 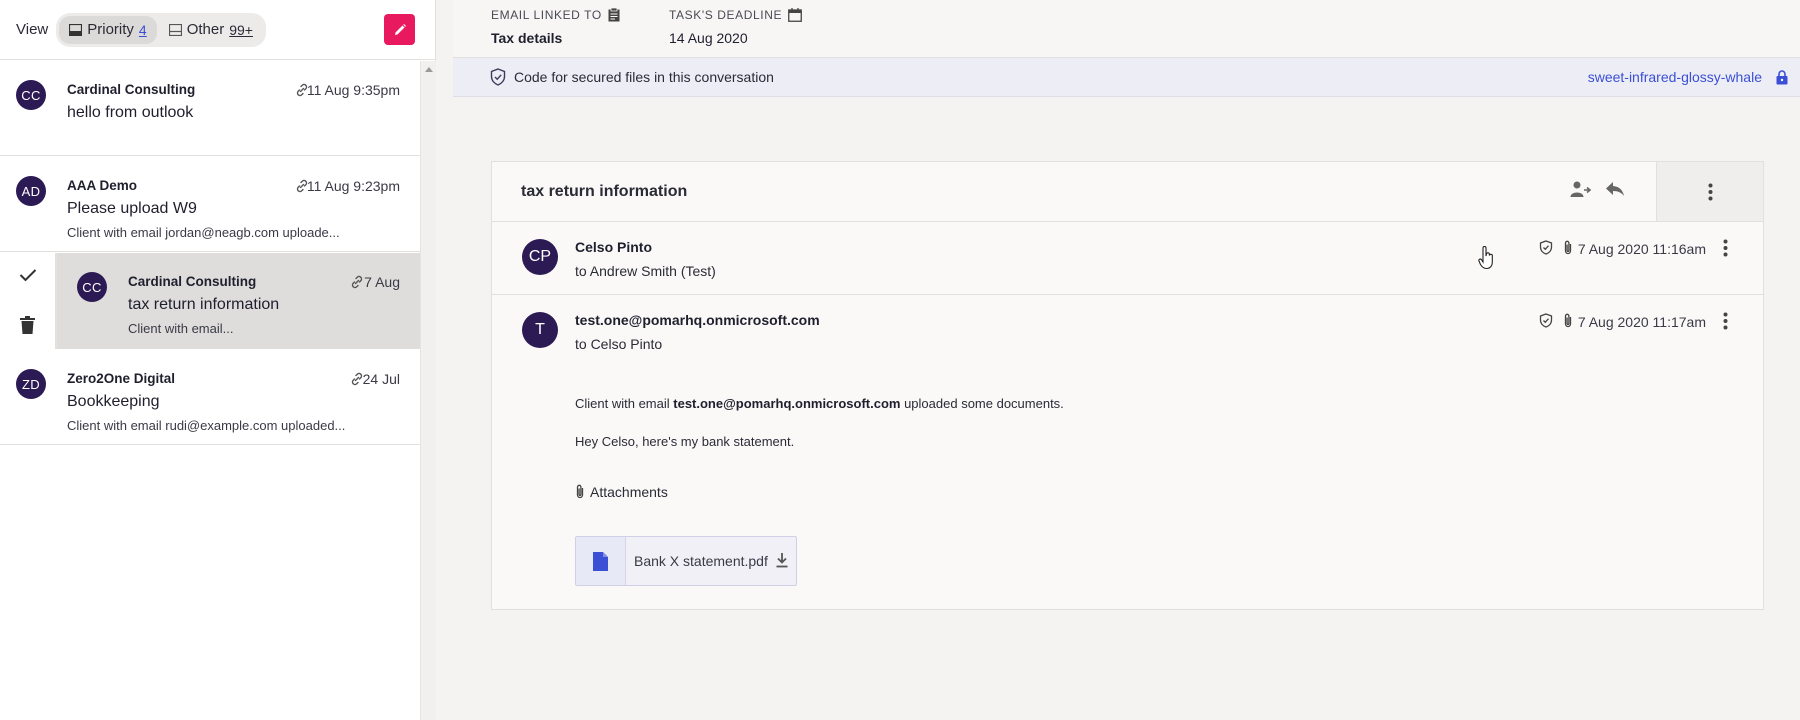 What do you see at coordinates (619, 344) in the screenshot?
I see `message-recipient: to Celso Pinto` at bounding box center [619, 344].